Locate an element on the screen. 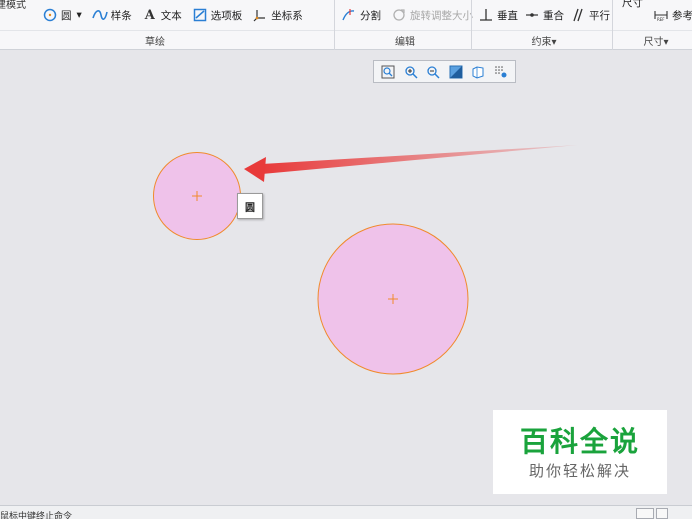 This screenshot has height=519, width=692. spline-tool-label: 样条 is located at coordinates (121, 15).